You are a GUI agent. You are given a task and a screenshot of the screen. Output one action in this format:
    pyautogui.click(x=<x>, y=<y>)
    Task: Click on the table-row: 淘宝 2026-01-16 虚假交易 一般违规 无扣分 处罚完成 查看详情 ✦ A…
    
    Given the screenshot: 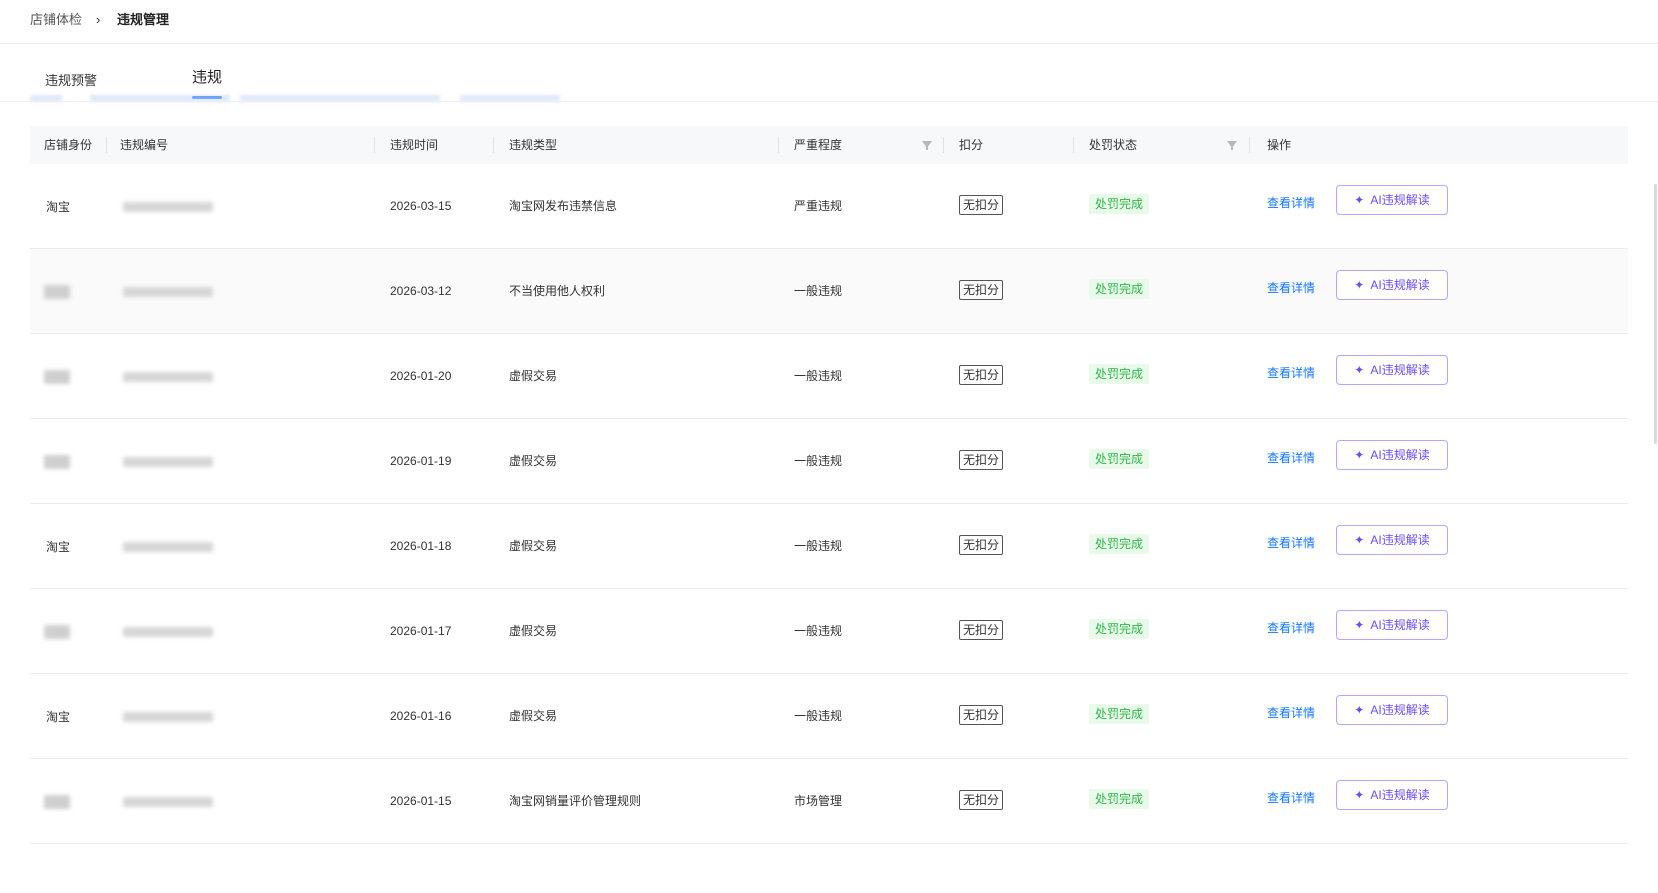 What is the action you would take?
    pyautogui.click(x=829, y=716)
    